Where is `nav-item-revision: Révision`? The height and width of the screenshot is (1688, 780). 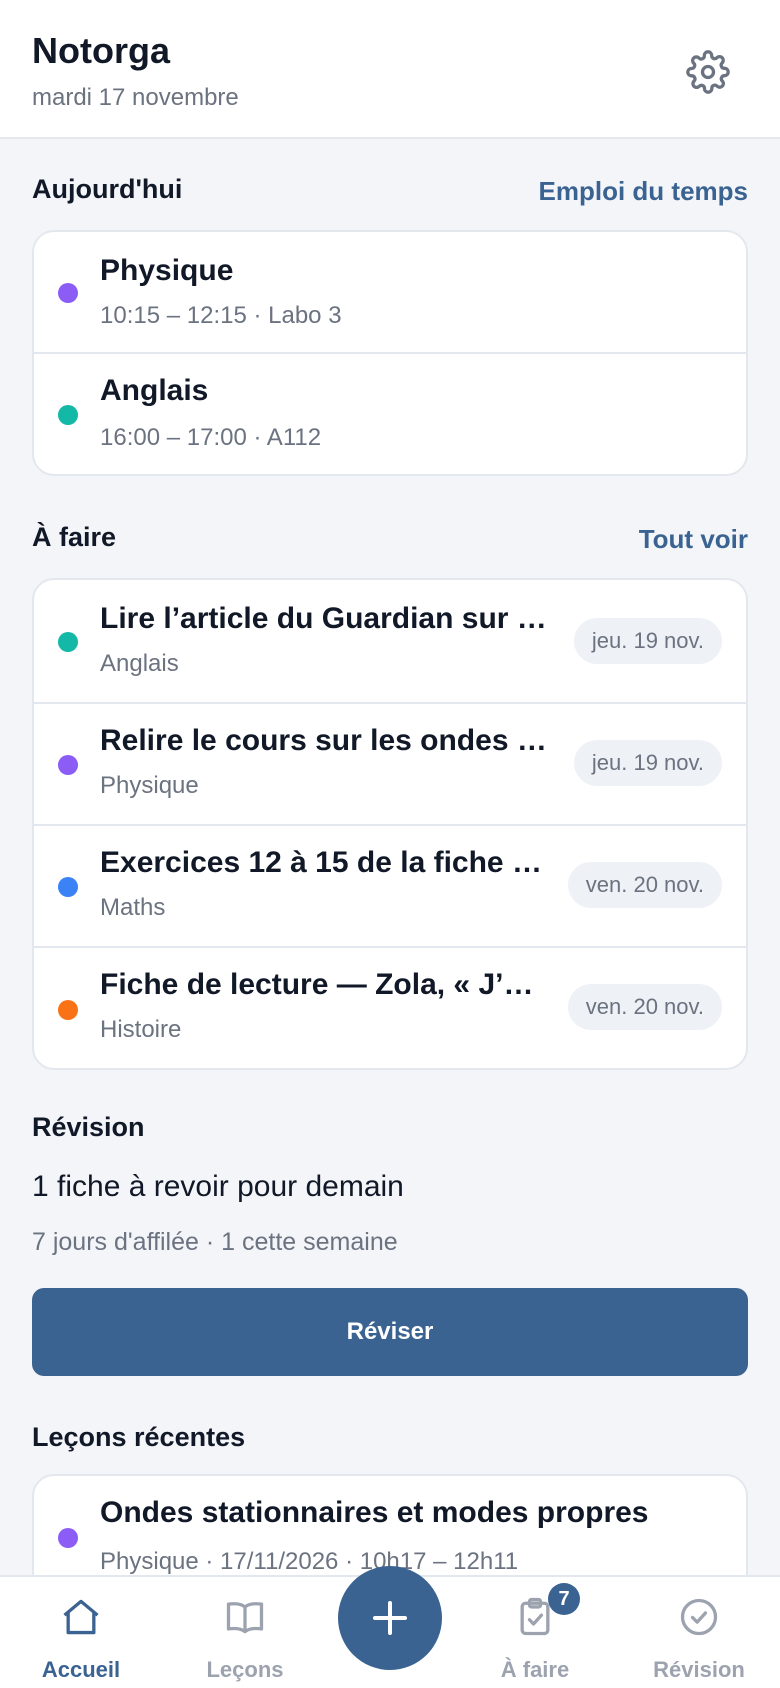 nav-item-revision: Révision is located at coordinates (699, 1632).